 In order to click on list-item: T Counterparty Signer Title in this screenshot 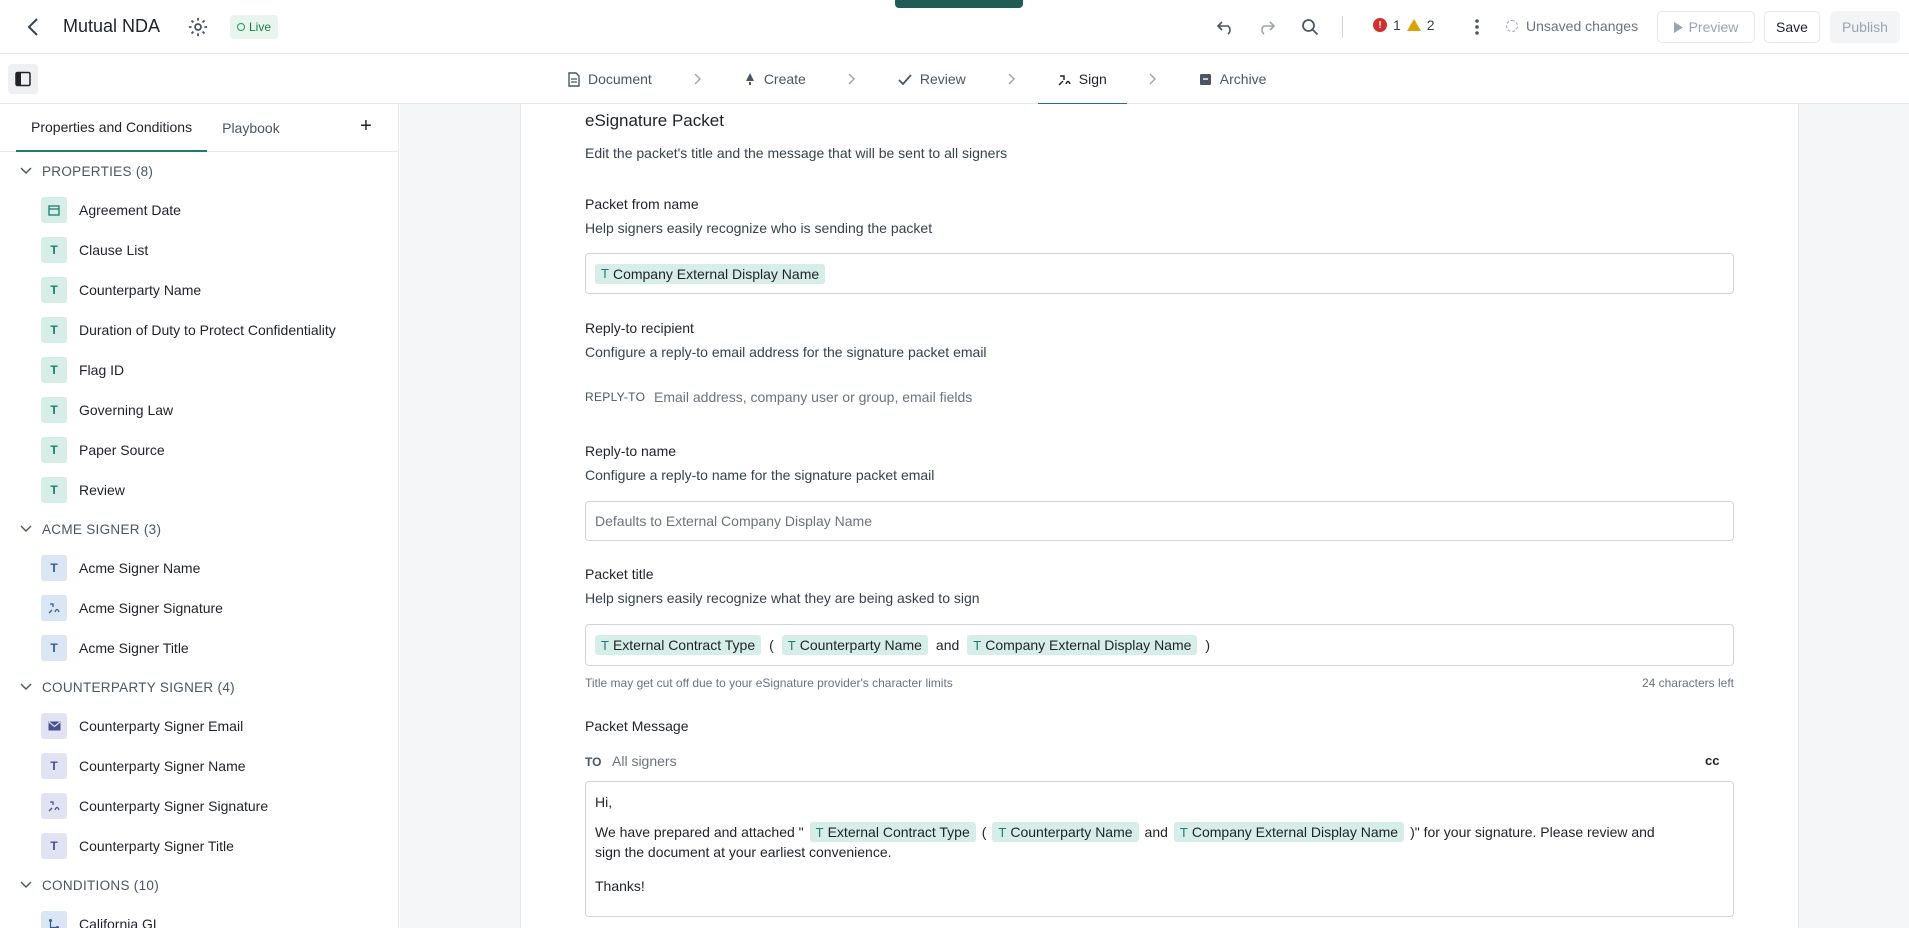, I will do `click(199, 846)`.